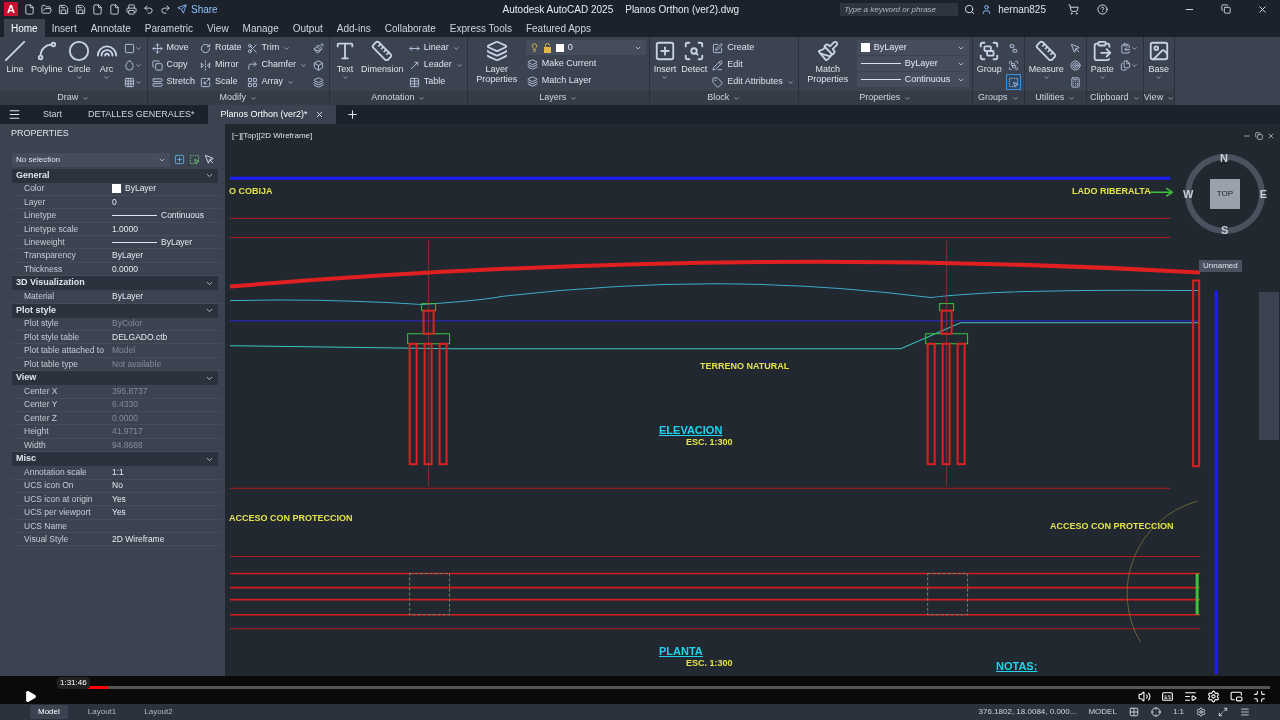 The width and height of the screenshot is (1280, 720). What do you see at coordinates (1225, 229) in the screenshot?
I see `compass-south: S` at bounding box center [1225, 229].